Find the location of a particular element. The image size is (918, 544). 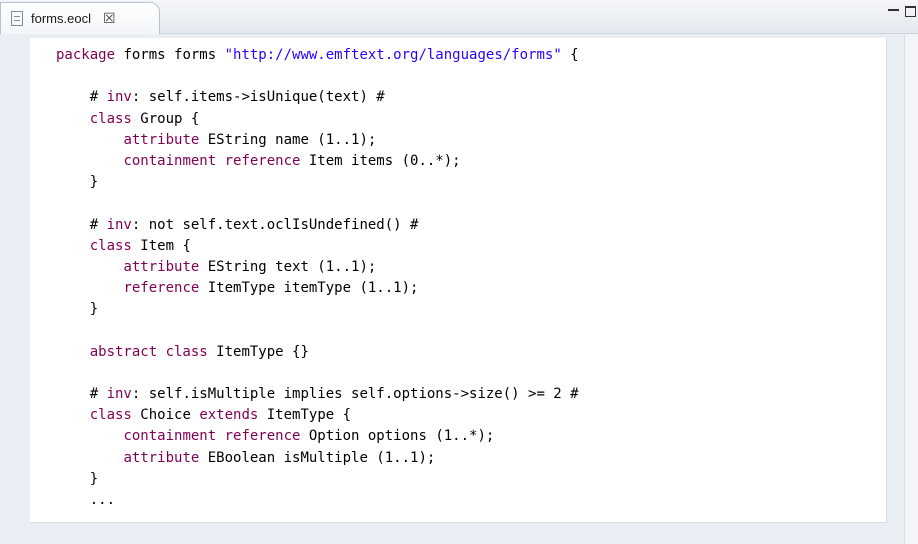

code-token: Option options (1..*); is located at coordinates (397, 436).